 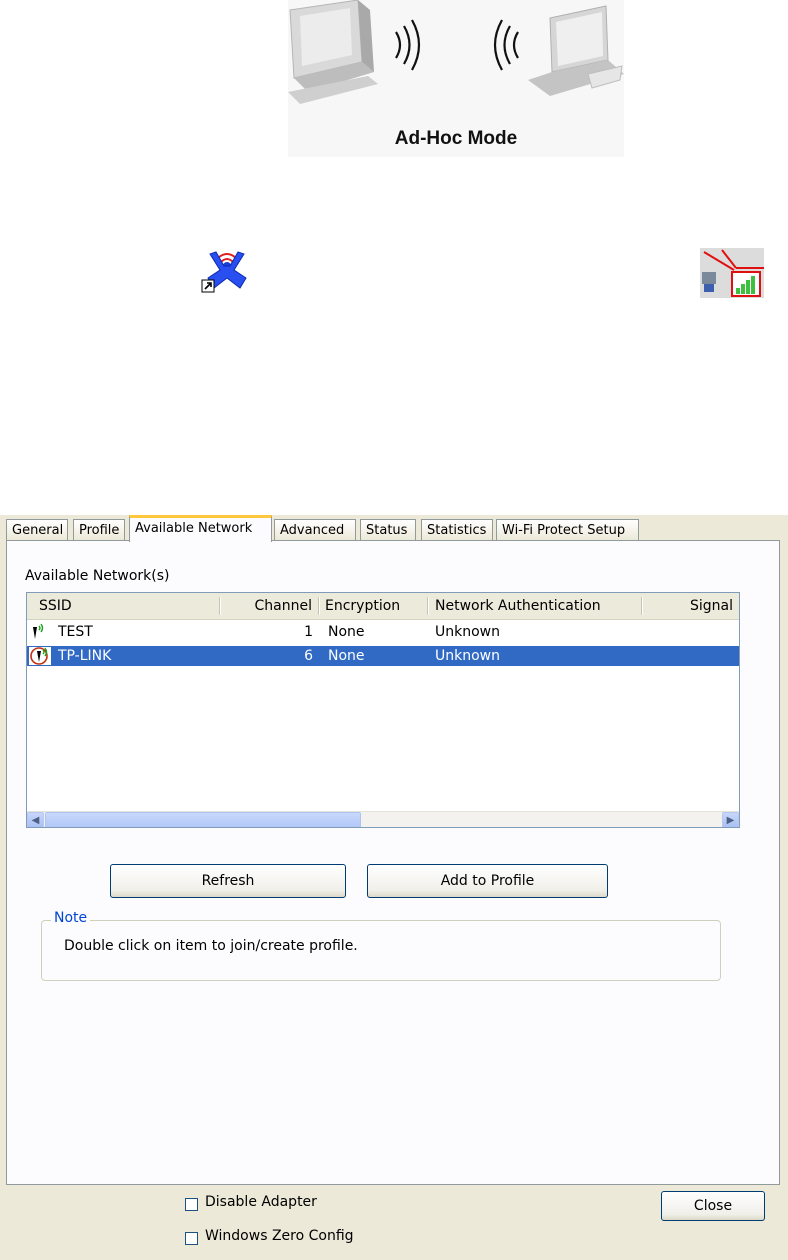 What do you see at coordinates (279, 1236) in the screenshot?
I see `windows-zero-config-label: Windows Zero Config` at bounding box center [279, 1236].